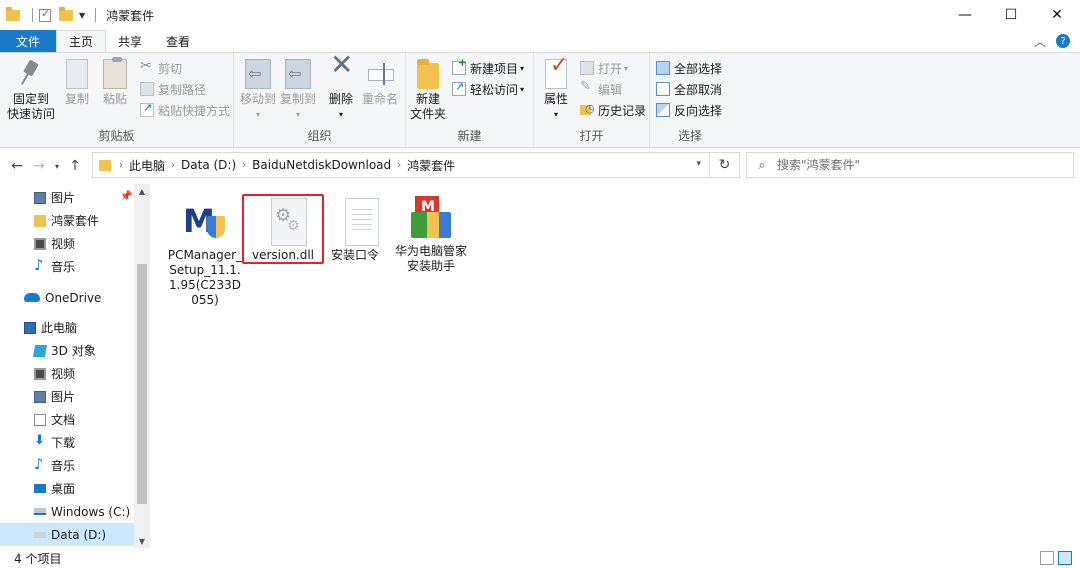 This screenshot has width=1080, height=568. Describe the element at coordinates (610, 68) in the screenshot. I see `open-label: 打开` at that location.